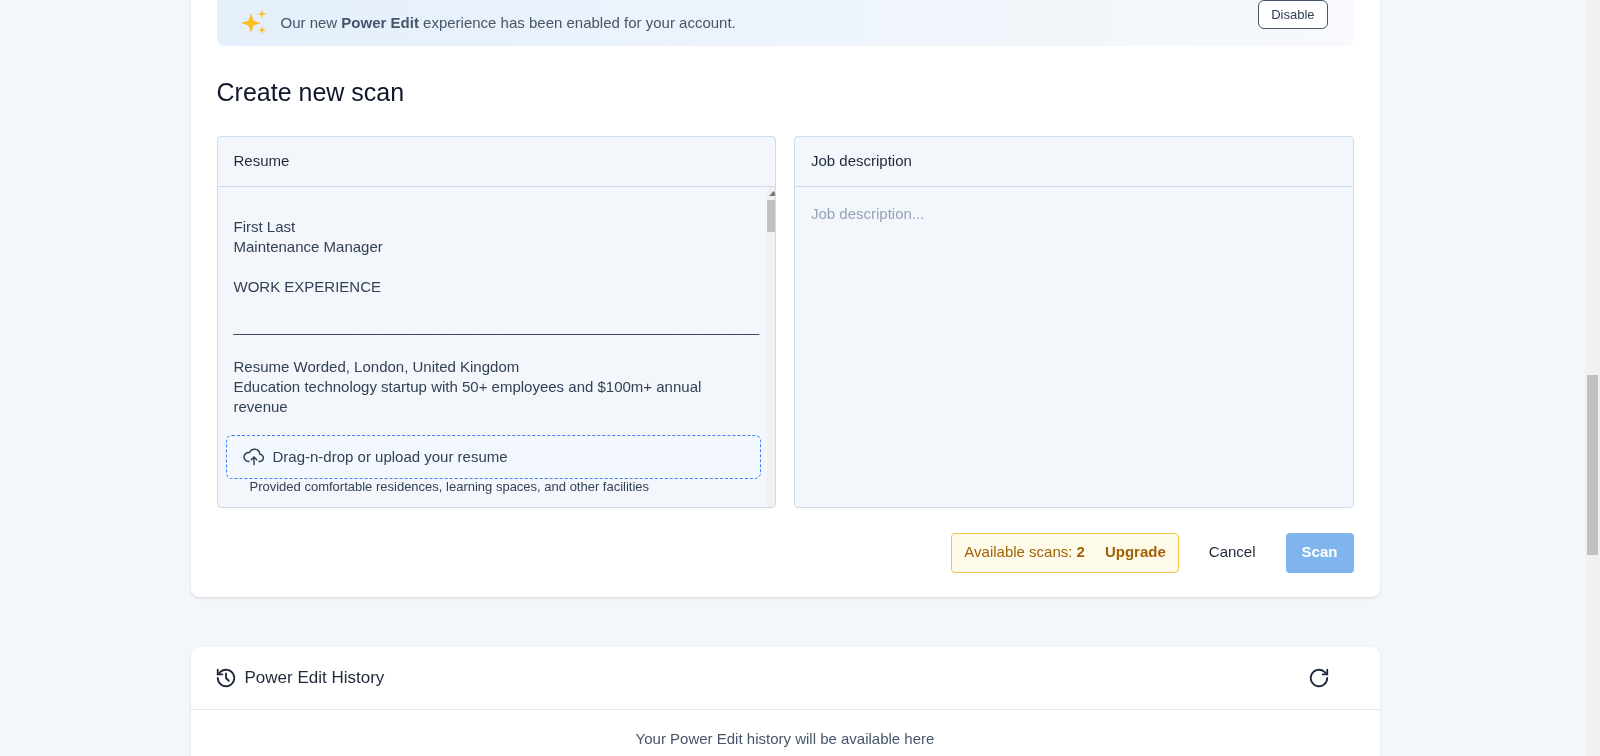 The image size is (1600, 756). Describe the element at coordinates (253, 456) in the screenshot. I see `cloud-upload-icon` at that location.